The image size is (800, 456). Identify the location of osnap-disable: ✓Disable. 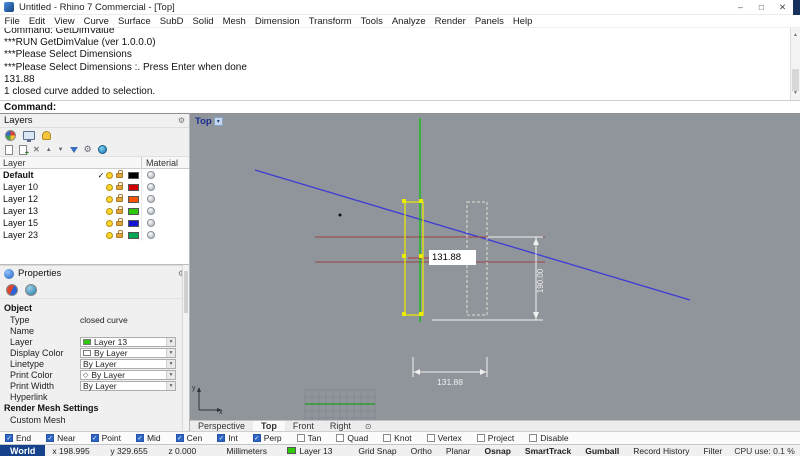
(549, 438).